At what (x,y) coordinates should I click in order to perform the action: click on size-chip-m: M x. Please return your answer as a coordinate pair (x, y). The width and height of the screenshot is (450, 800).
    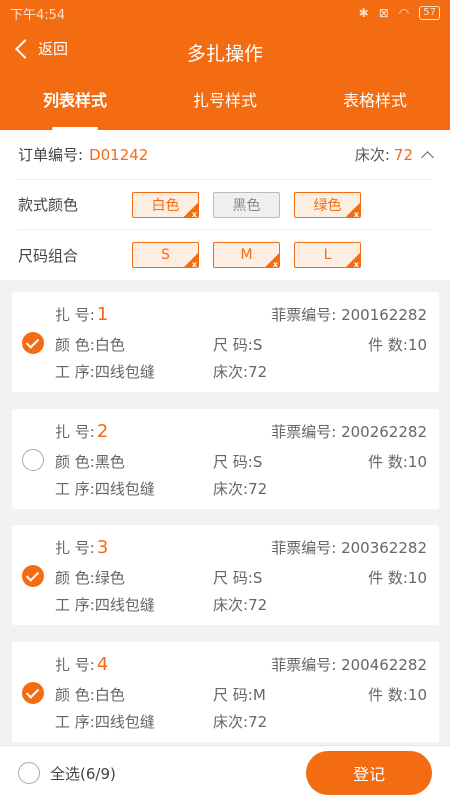
    Looking at the image, I should click on (246, 255).